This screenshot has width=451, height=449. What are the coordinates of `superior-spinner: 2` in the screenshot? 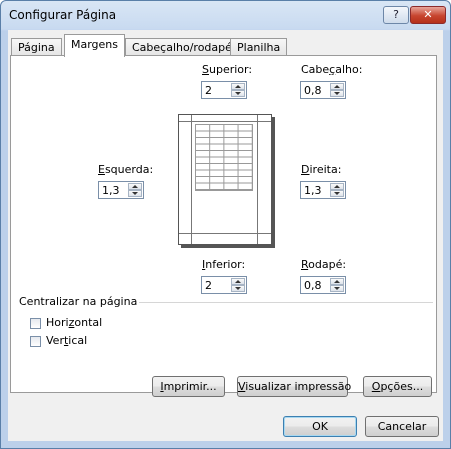 It's located at (224, 90).